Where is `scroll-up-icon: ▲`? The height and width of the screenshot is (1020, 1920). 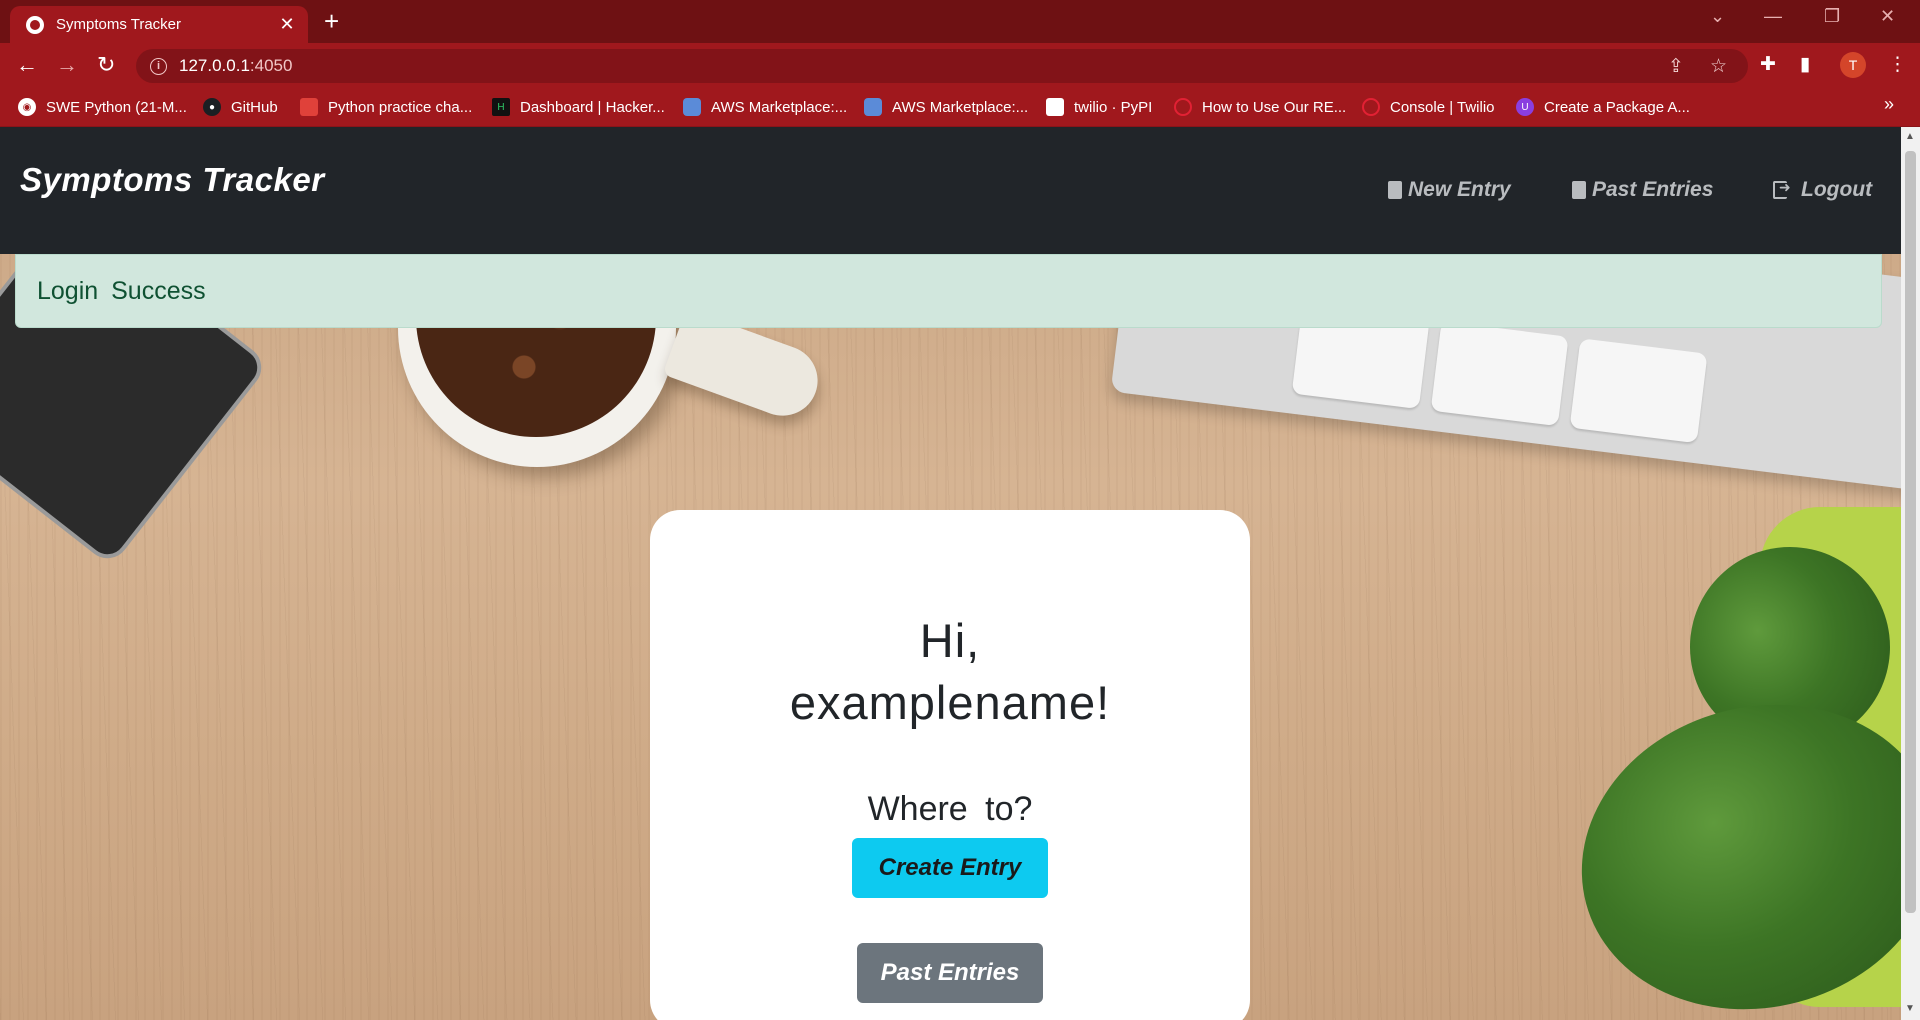
scroll-up-icon: ▲ is located at coordinates (1910, 136).